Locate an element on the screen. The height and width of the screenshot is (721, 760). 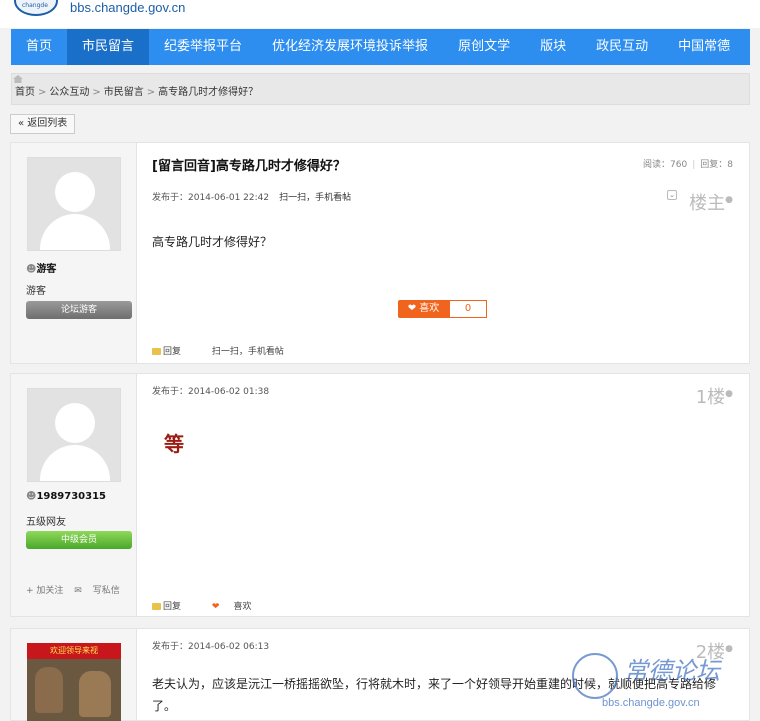
post-actions: 回复 扫一扫，手机看帖 is located at coordinates (225, 350).